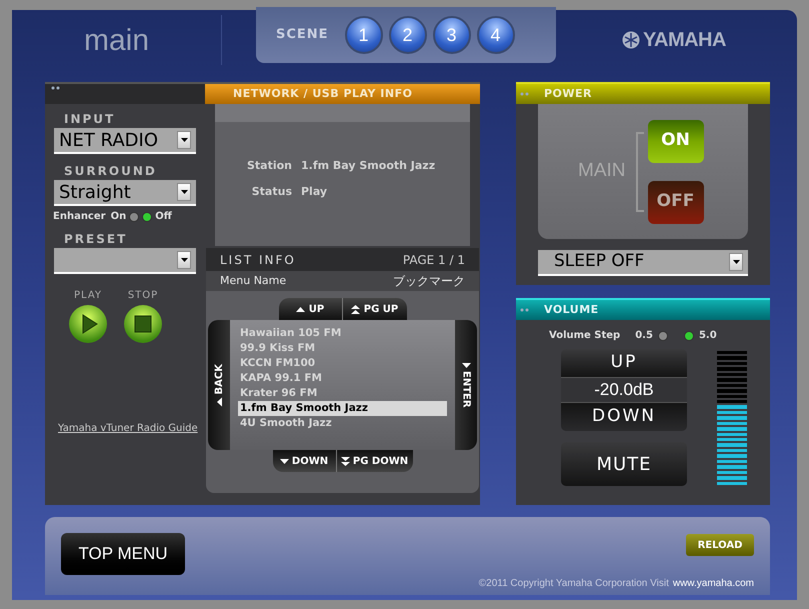  Describe the element at coordinates (676, 202) in the screenshot. I see `power-button: OFF` at that location.